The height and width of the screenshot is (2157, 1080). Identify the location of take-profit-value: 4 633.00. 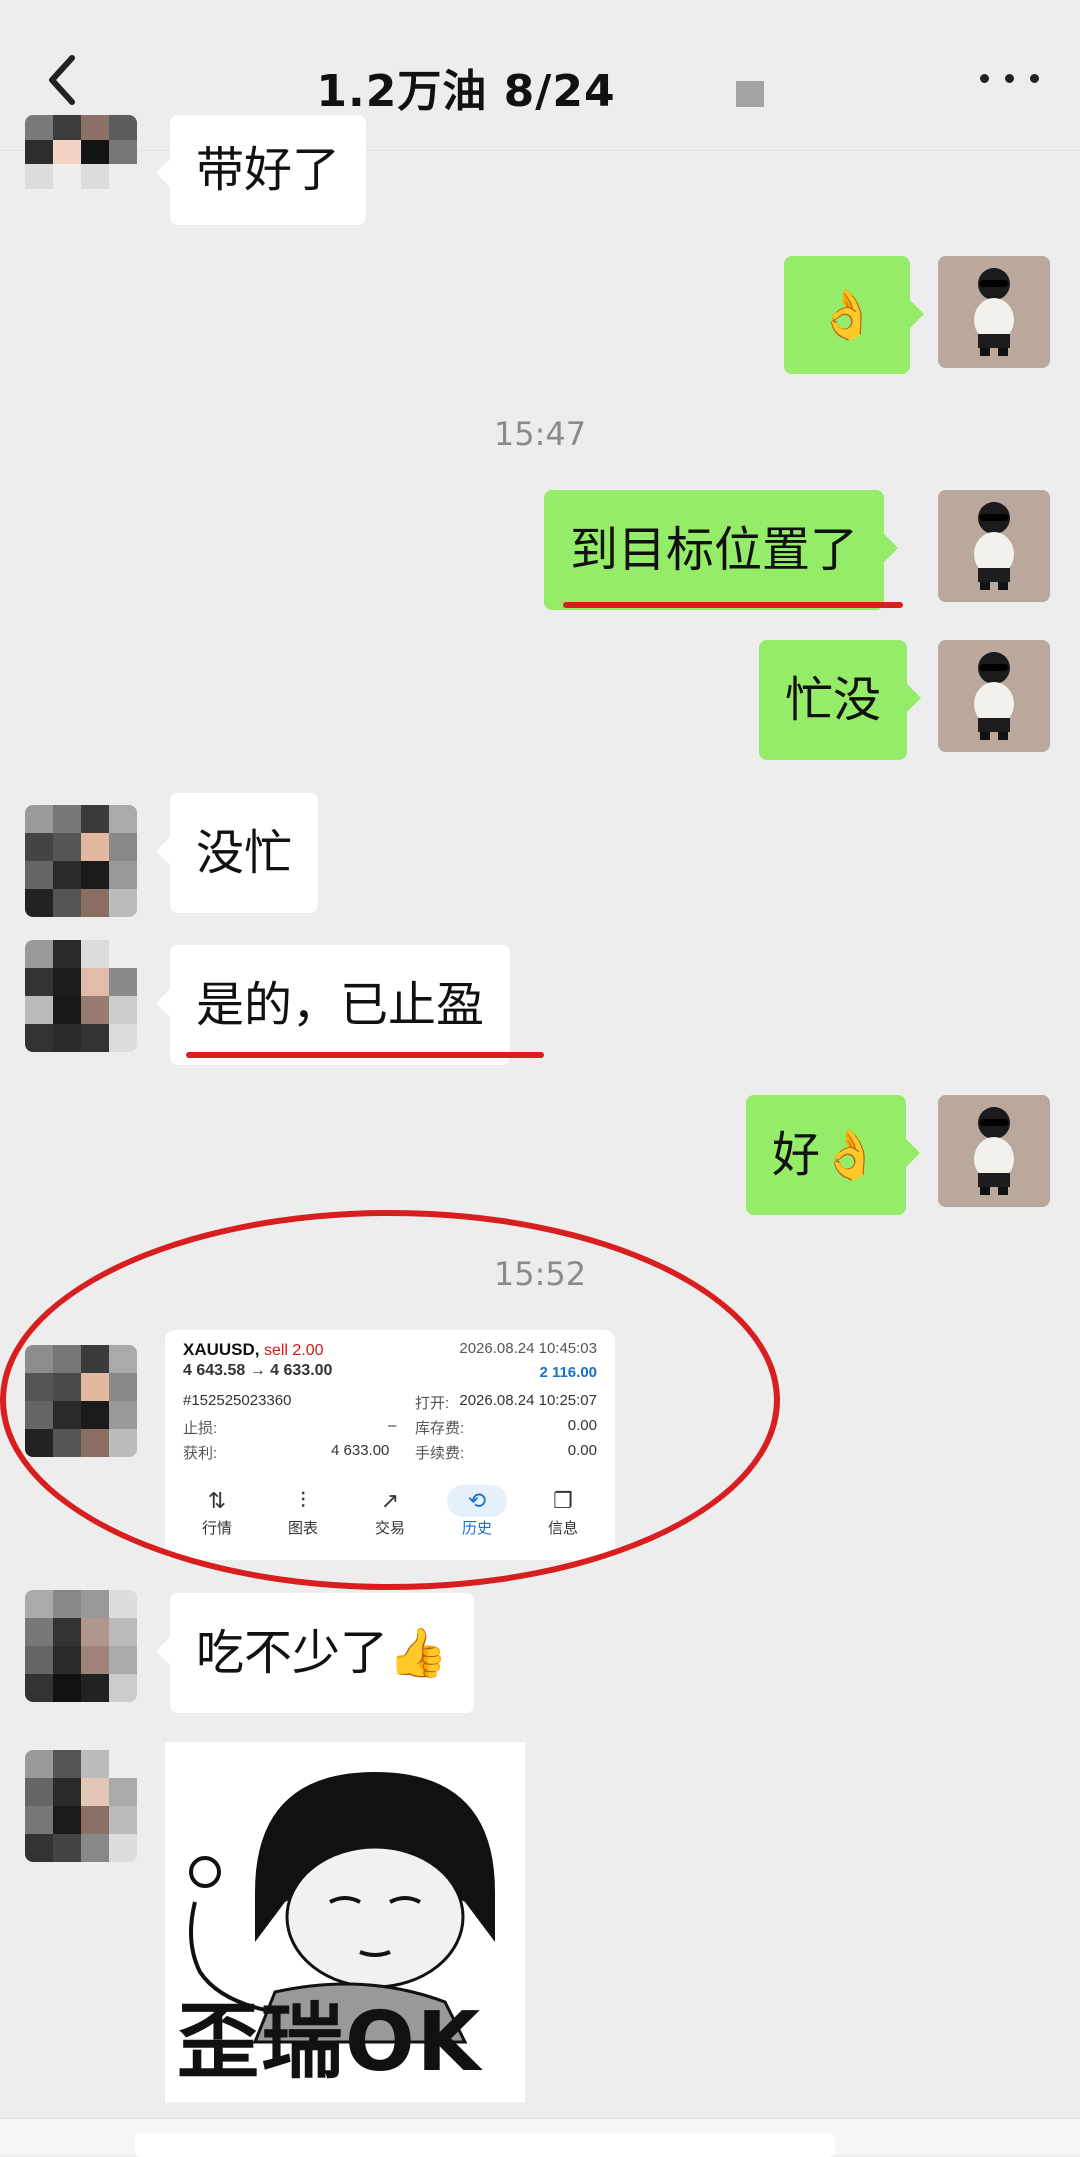
(360, 1450).